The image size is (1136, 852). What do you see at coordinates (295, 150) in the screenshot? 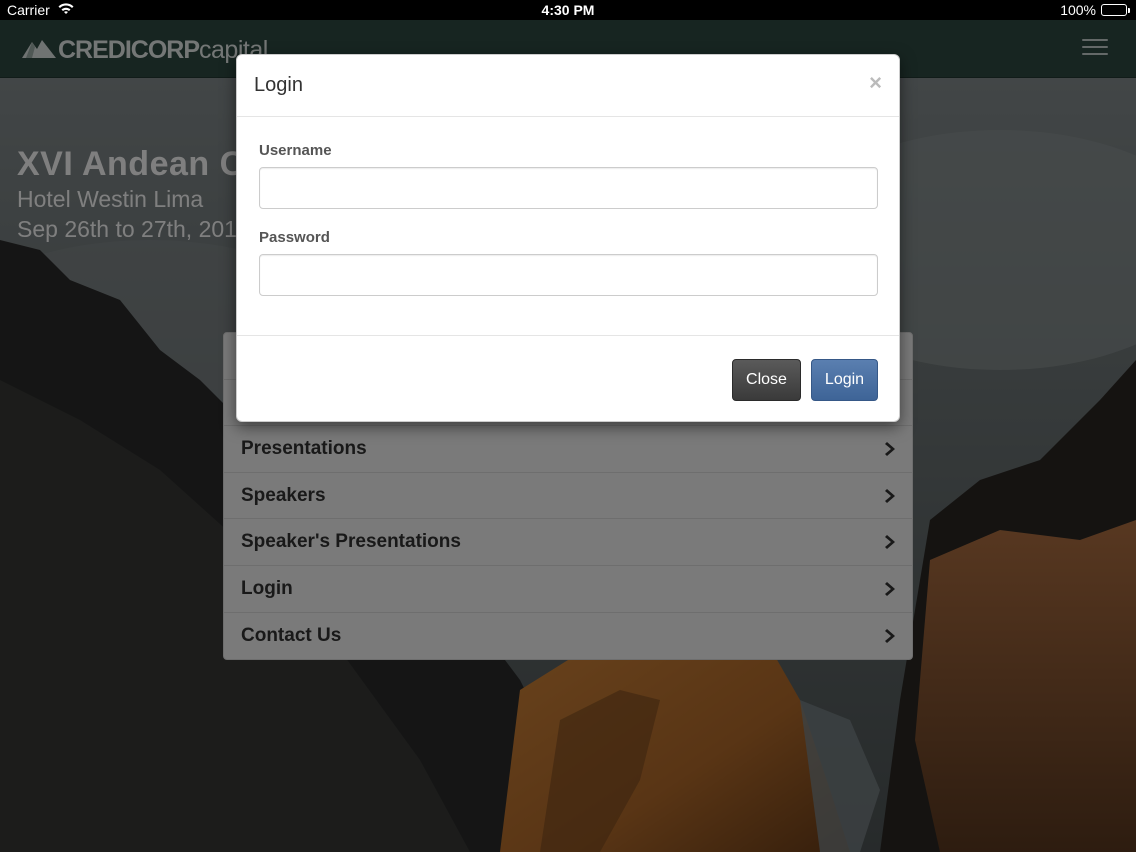
I see `username-label: Username` at bounding box center [295, 150].